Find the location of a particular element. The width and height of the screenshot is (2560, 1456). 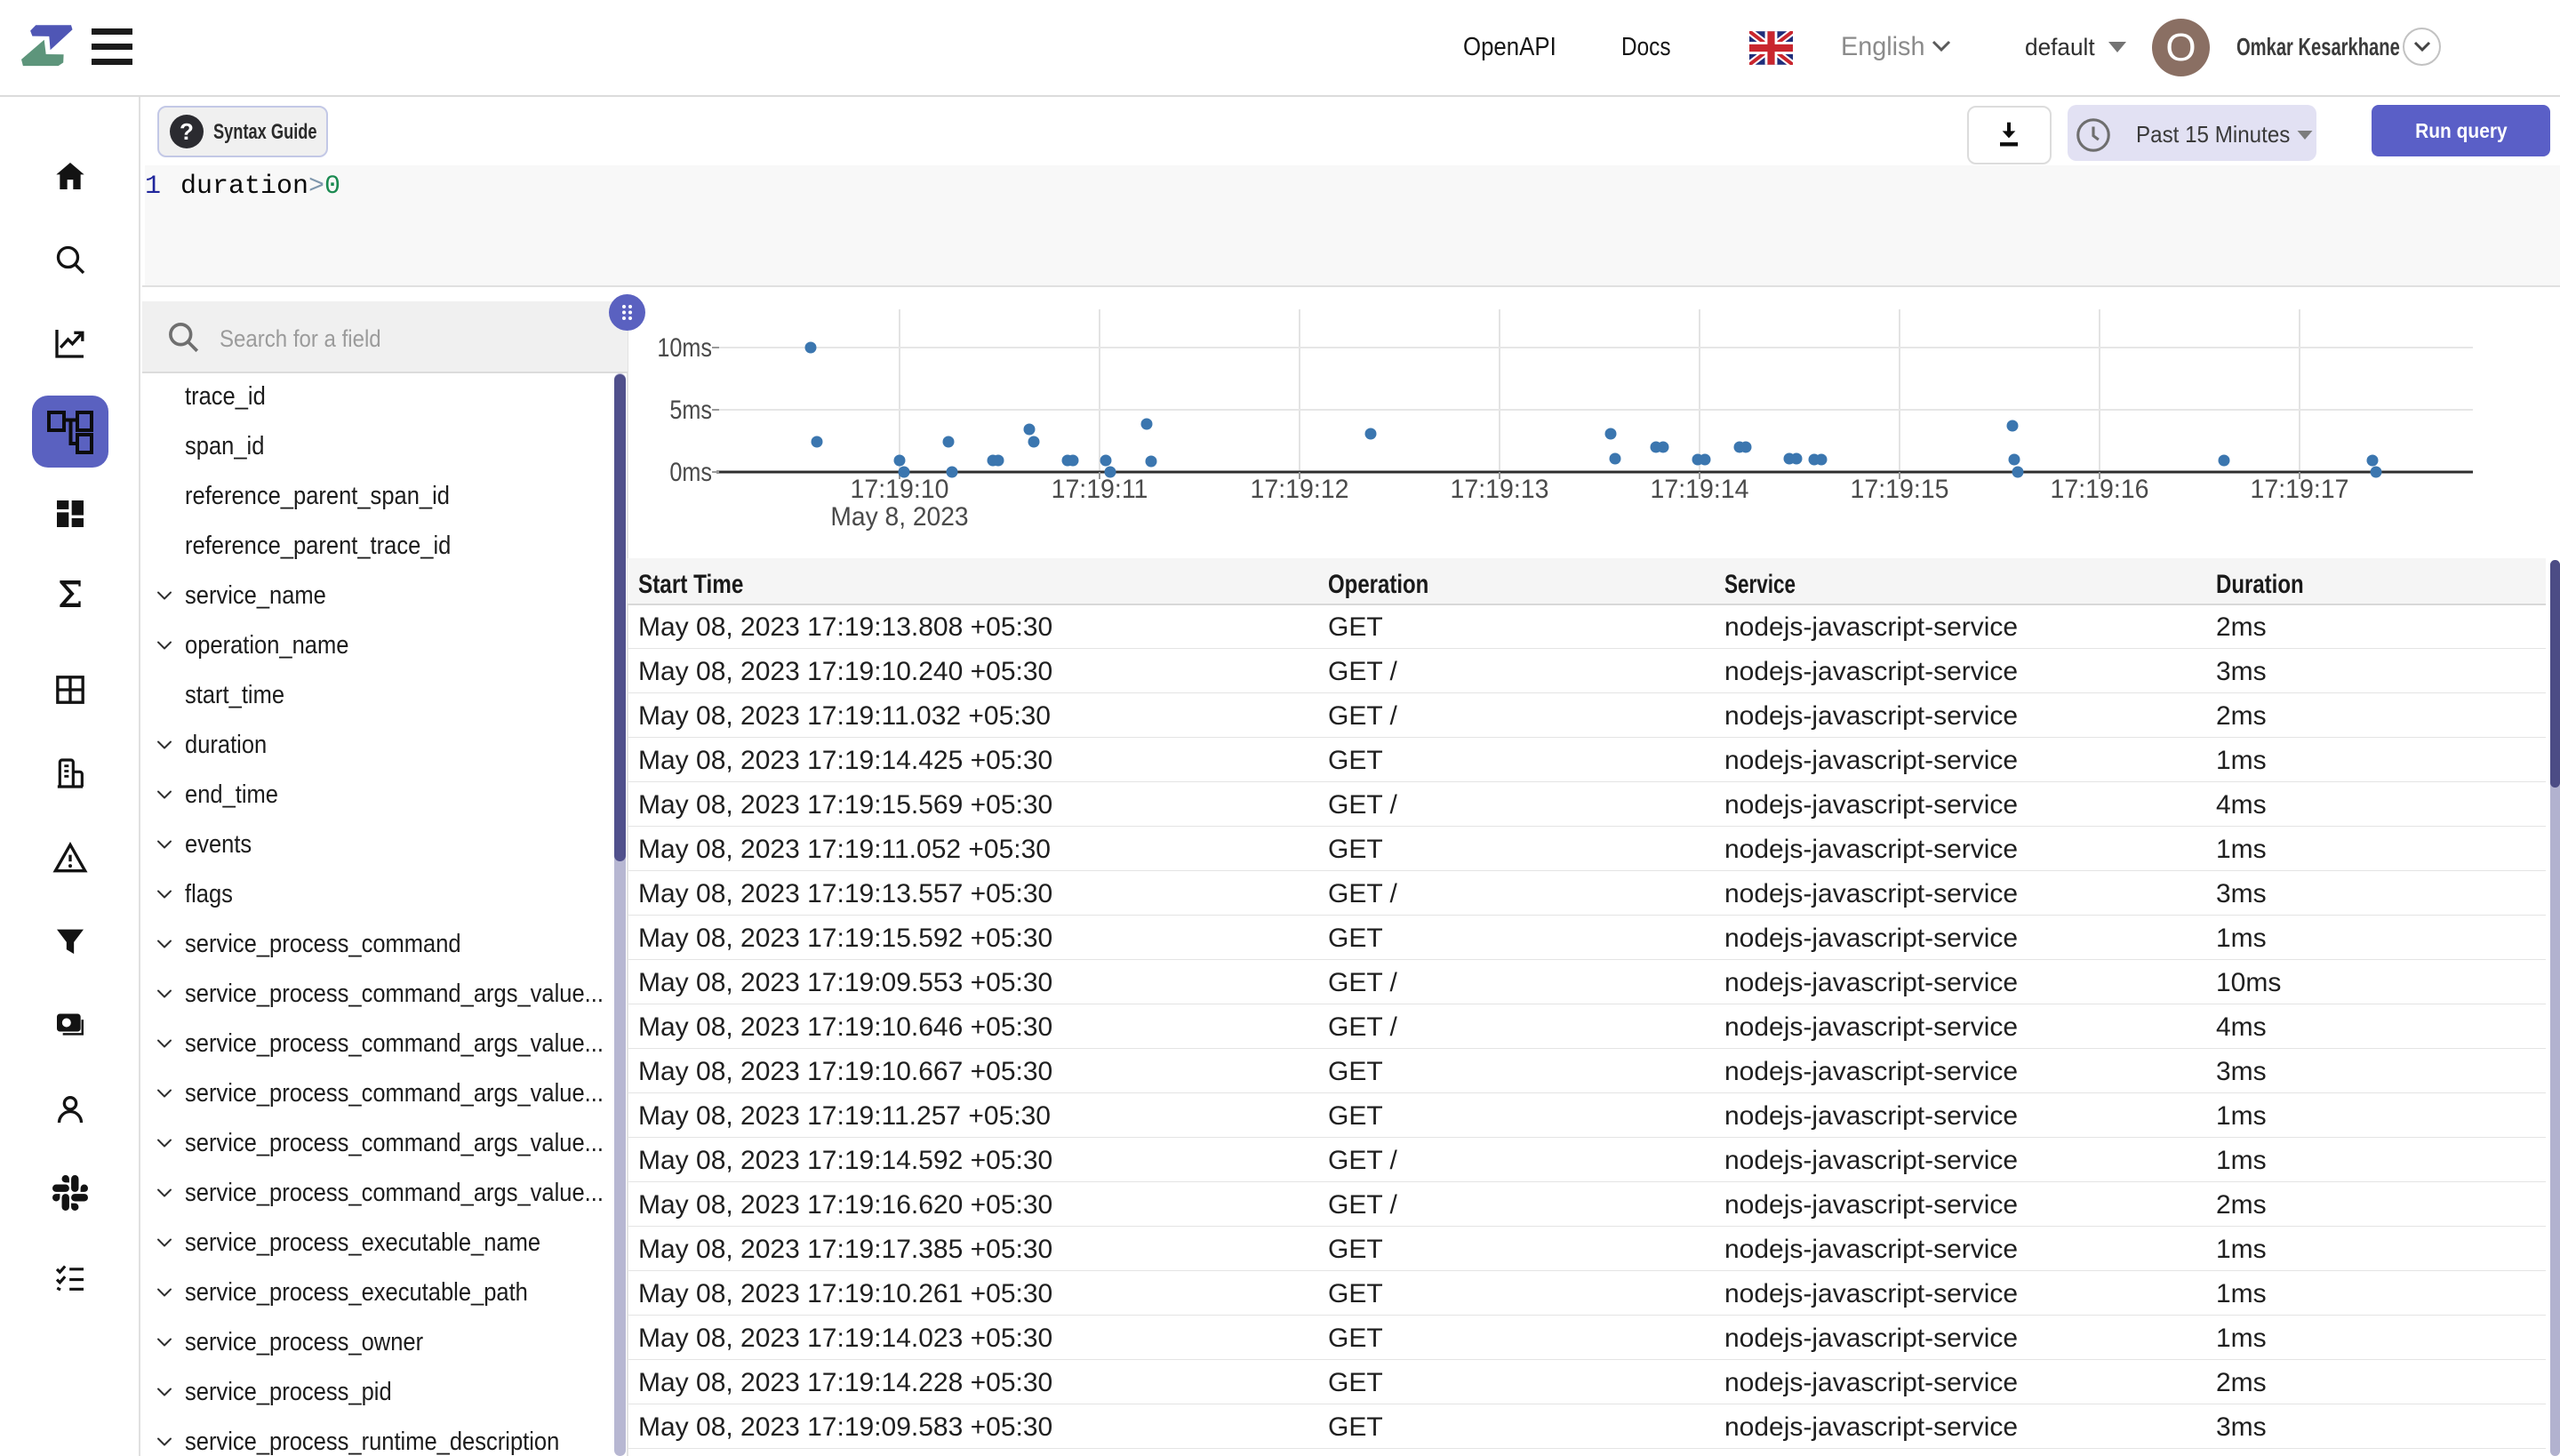

svg-text: 17:19:13 is located at coordinates (1500, 489).